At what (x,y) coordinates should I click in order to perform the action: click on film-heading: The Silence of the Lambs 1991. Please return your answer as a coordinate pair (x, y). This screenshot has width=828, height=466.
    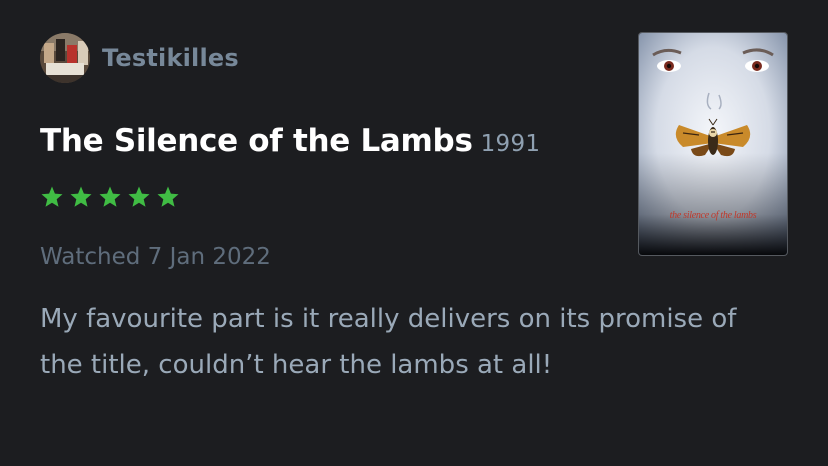
    Looking at the image, I should click on (290, 141).